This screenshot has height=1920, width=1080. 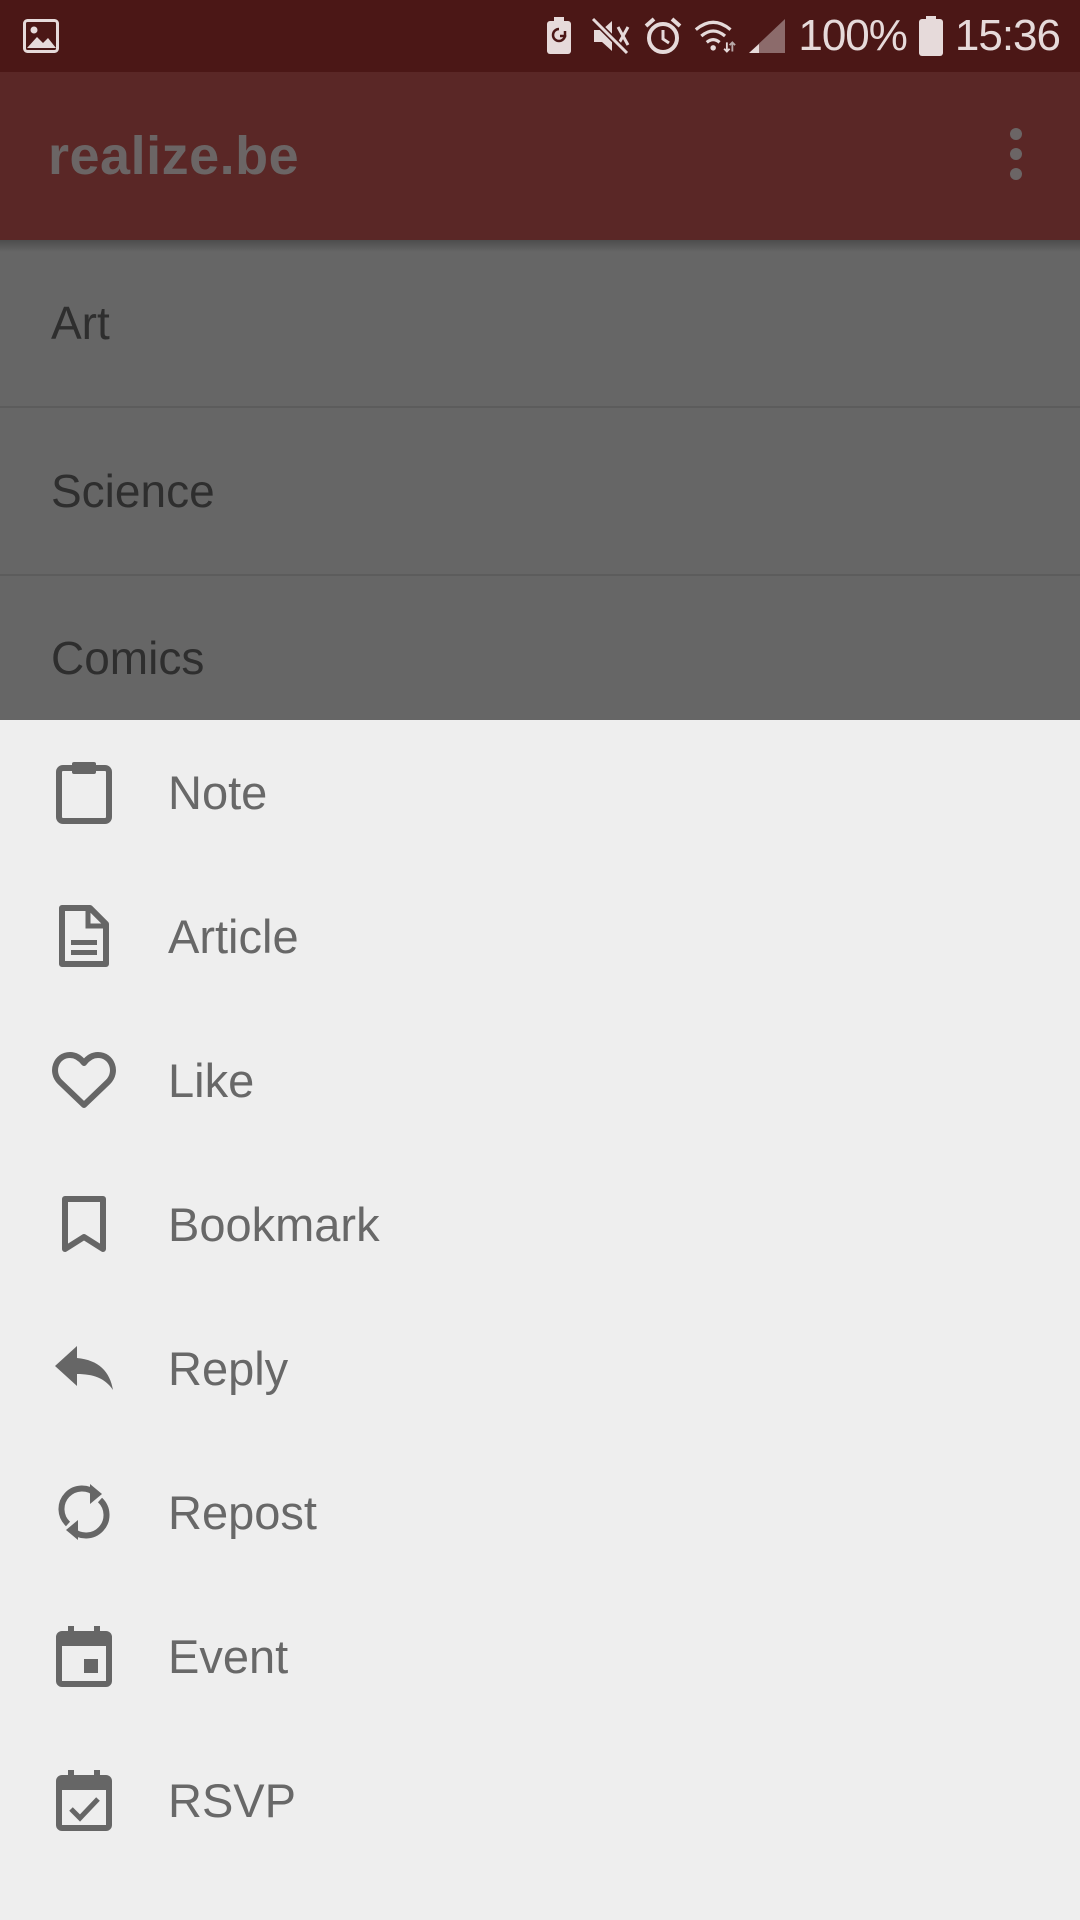 I want to click on alarm-icon, so click(x=663, y=36).